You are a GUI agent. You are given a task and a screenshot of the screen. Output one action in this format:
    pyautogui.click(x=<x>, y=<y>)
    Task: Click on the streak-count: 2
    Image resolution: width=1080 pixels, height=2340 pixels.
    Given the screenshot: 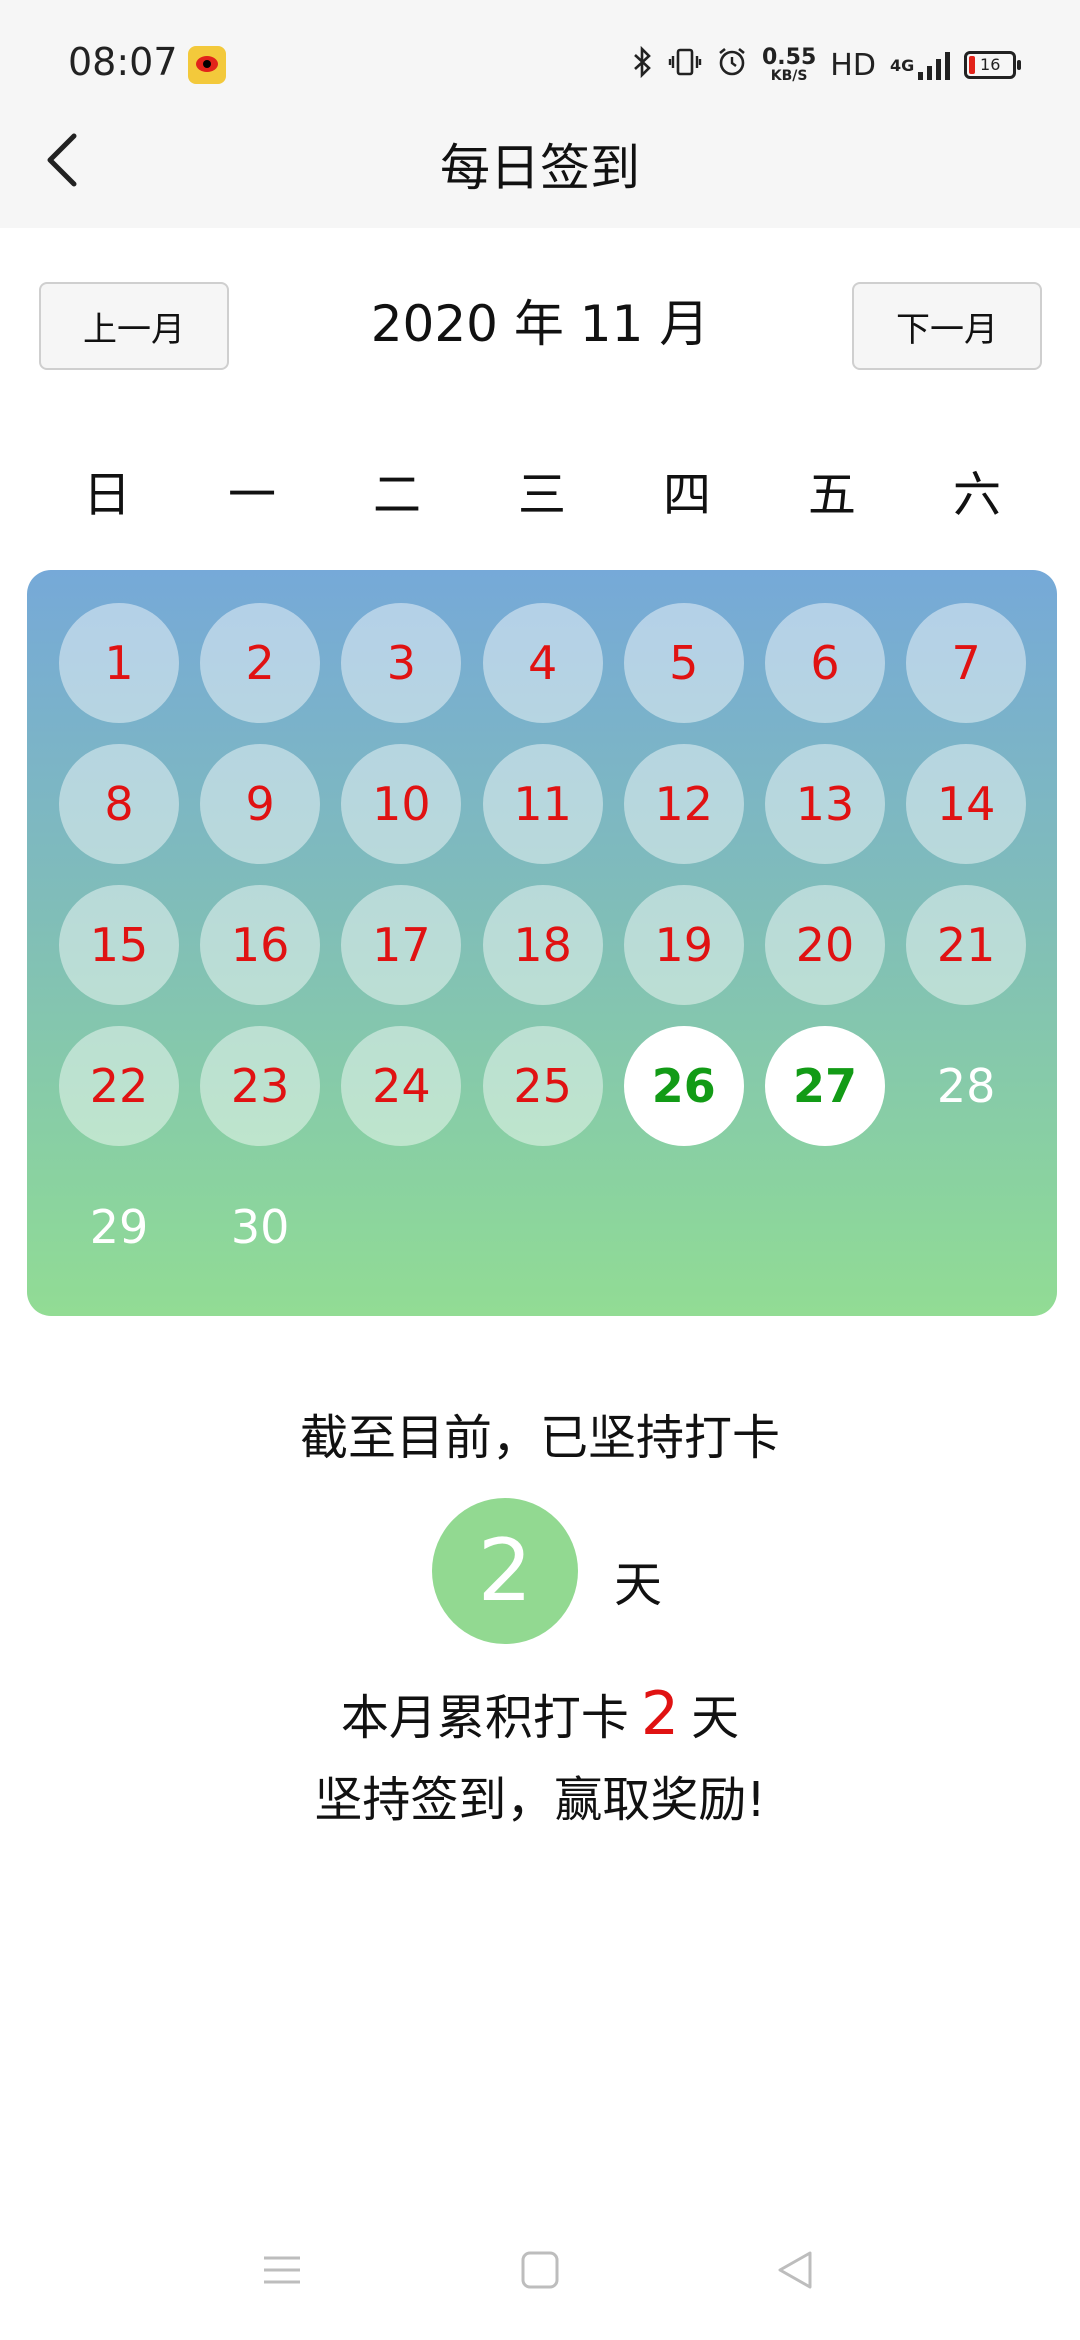 What is the action you would take?
    pyautogui.click(x=505, y=1571)
    